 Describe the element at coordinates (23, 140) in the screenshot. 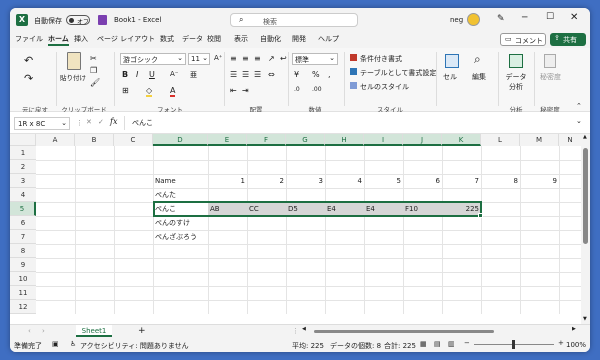

I see `select-all-corner` at that location.